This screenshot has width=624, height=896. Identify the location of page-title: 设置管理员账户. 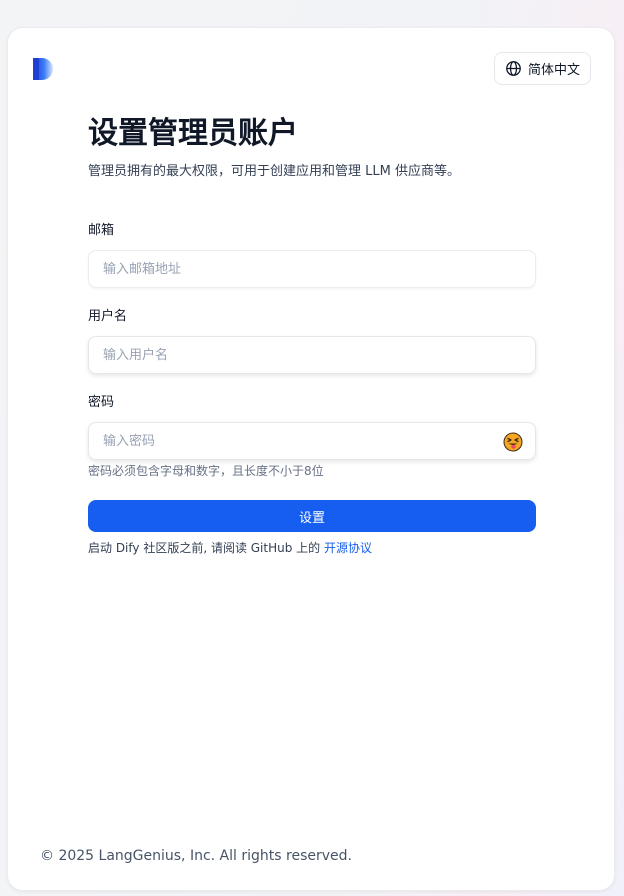
(193, 133).